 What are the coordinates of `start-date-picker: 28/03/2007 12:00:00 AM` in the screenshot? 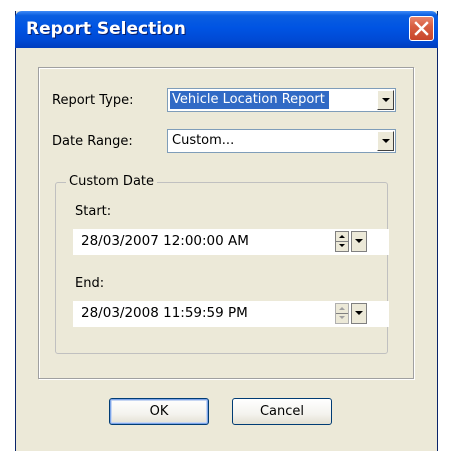 It's located at (231, 242).